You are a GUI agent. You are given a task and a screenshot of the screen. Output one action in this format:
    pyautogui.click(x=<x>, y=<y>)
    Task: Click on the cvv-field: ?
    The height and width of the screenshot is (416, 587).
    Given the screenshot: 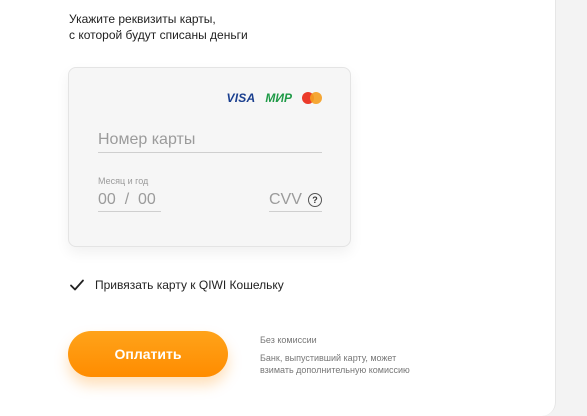 What is the action you would take?
    pyautogui.click(x=295, y=200)
    